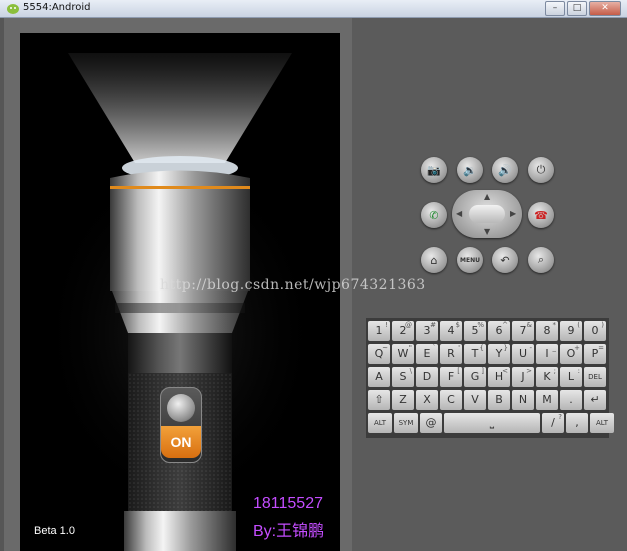 This screenshot has height=551, width=627. Describe the element at coordinates (451, 377) in the screenshot. I see `key-f: F[` at that location.